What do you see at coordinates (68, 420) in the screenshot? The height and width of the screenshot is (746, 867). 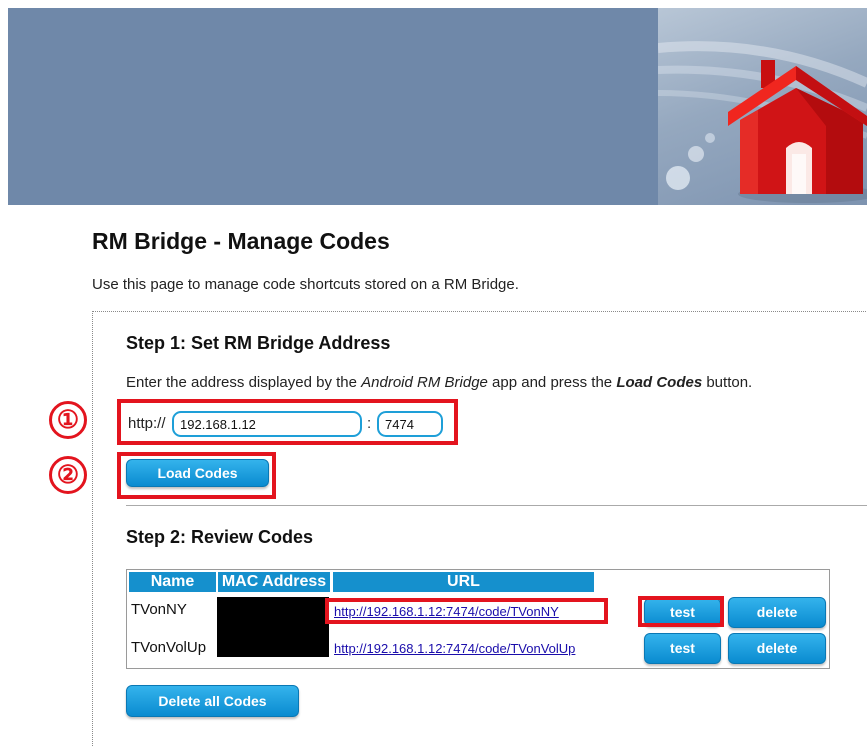 I see `annotation-marker-1: ①` at bounding box center [68, 420].